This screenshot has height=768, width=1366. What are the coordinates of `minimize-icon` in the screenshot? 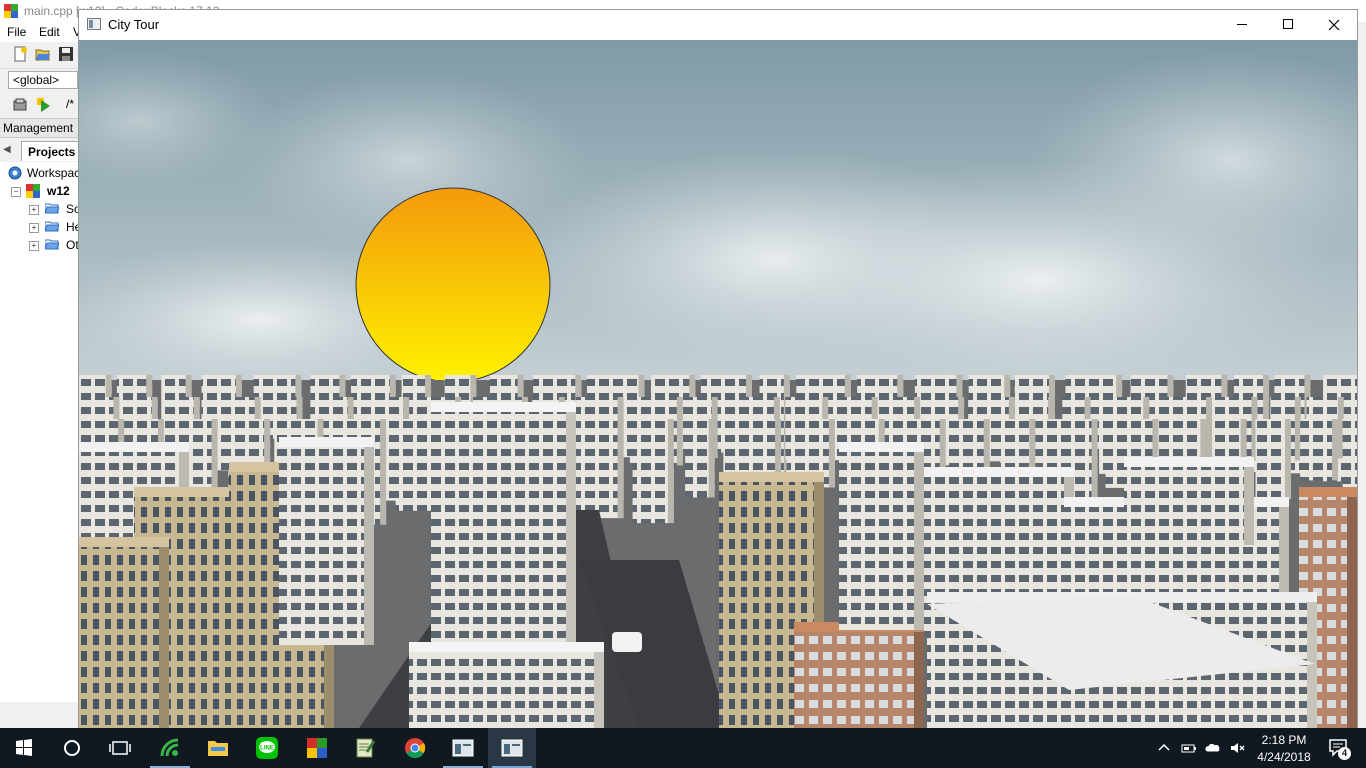 It's located at (1242, 24).